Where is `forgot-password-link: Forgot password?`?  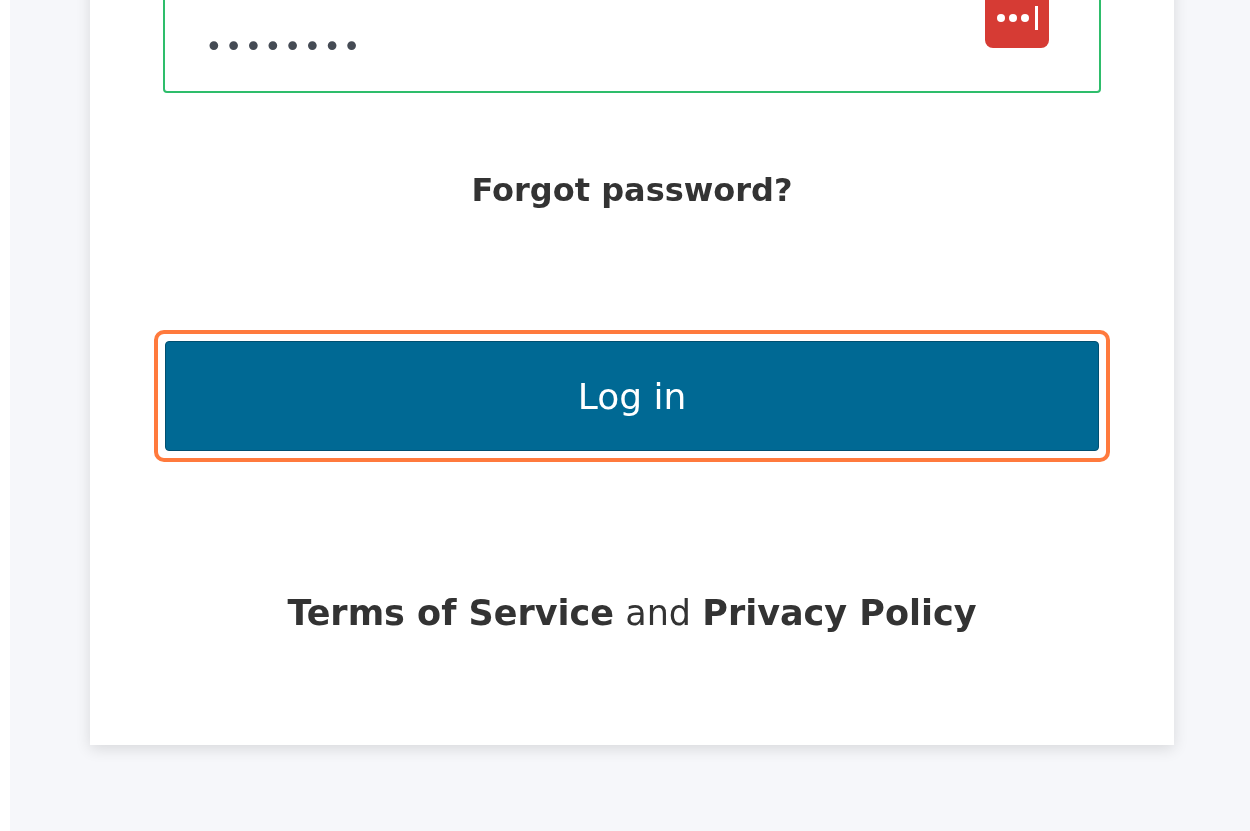
forgot-password-link: Forgot password? is located at coordinates (632, 190).